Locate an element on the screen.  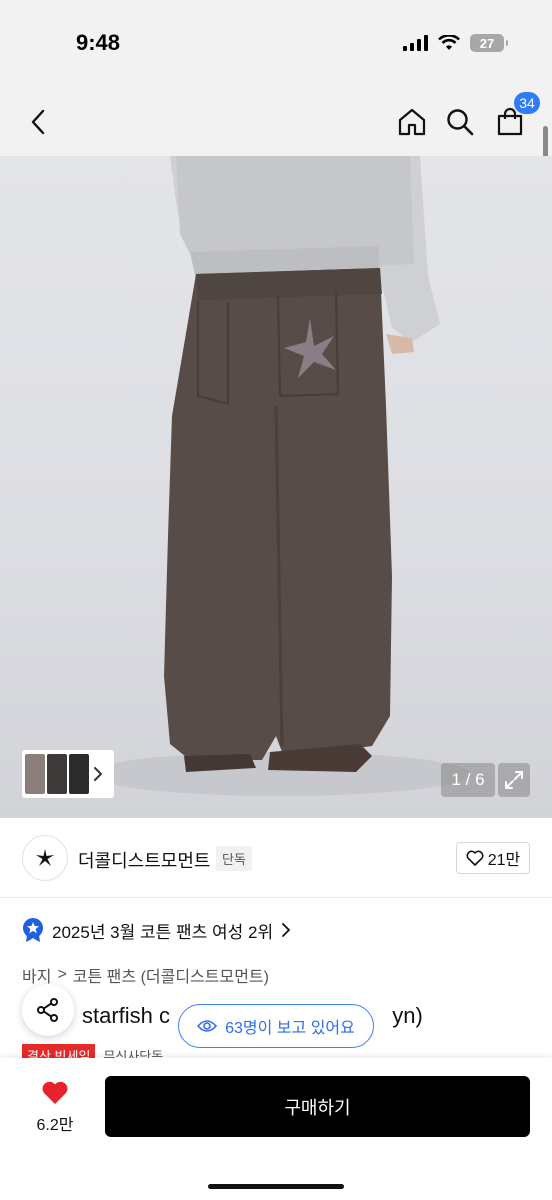
buy-button: 구매하기 is located at coordinates (317, 1106).